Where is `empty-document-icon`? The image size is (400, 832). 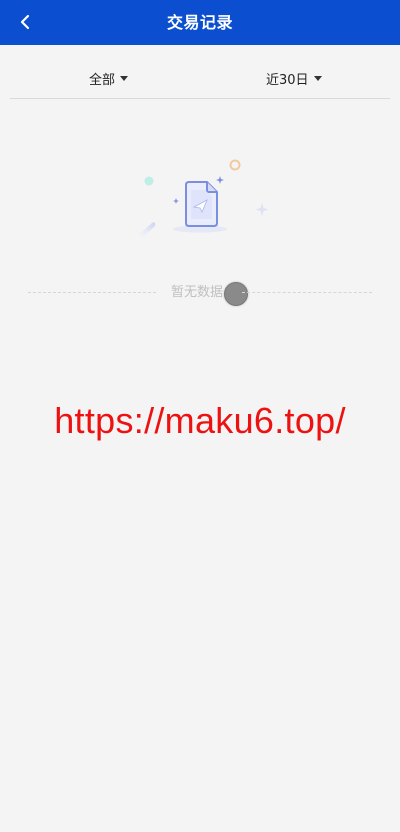
empty-document-icon is located at coordinates (203, 198).